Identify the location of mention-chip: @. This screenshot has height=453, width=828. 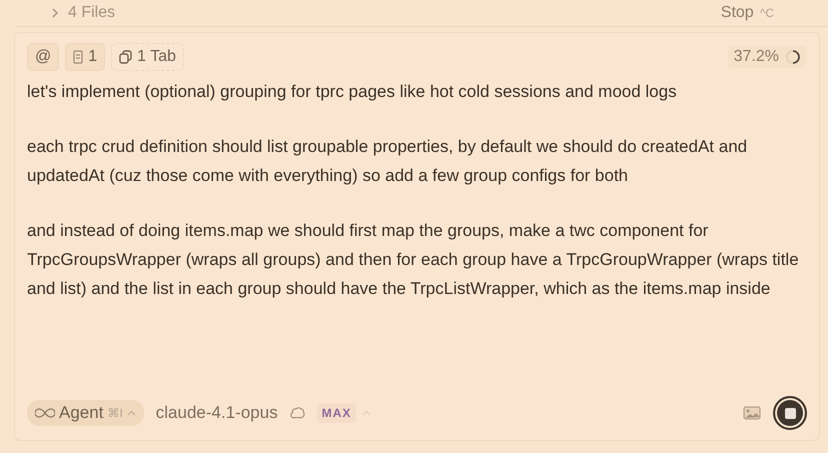
(43, 57).